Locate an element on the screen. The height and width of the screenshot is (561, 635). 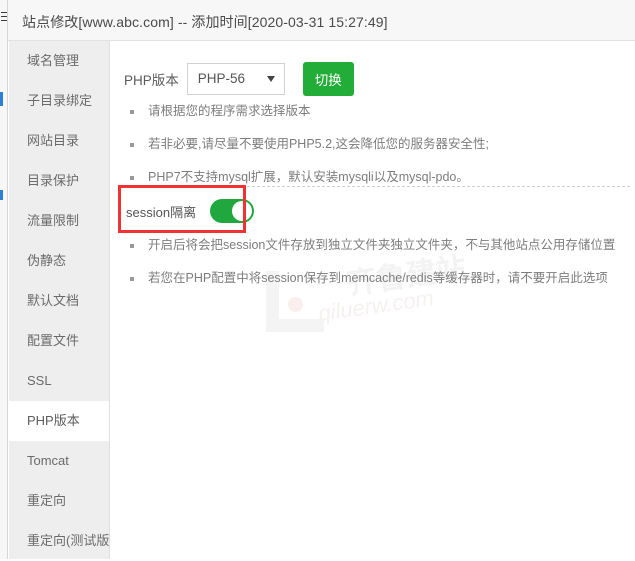
session-isolation-row: session隔离 is located at coordinates (190, 211).